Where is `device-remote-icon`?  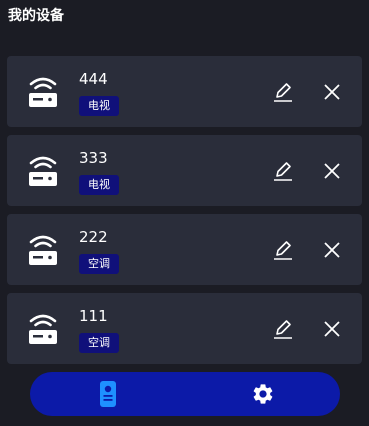 device-remote-icon is located at coordinates (107, 394).